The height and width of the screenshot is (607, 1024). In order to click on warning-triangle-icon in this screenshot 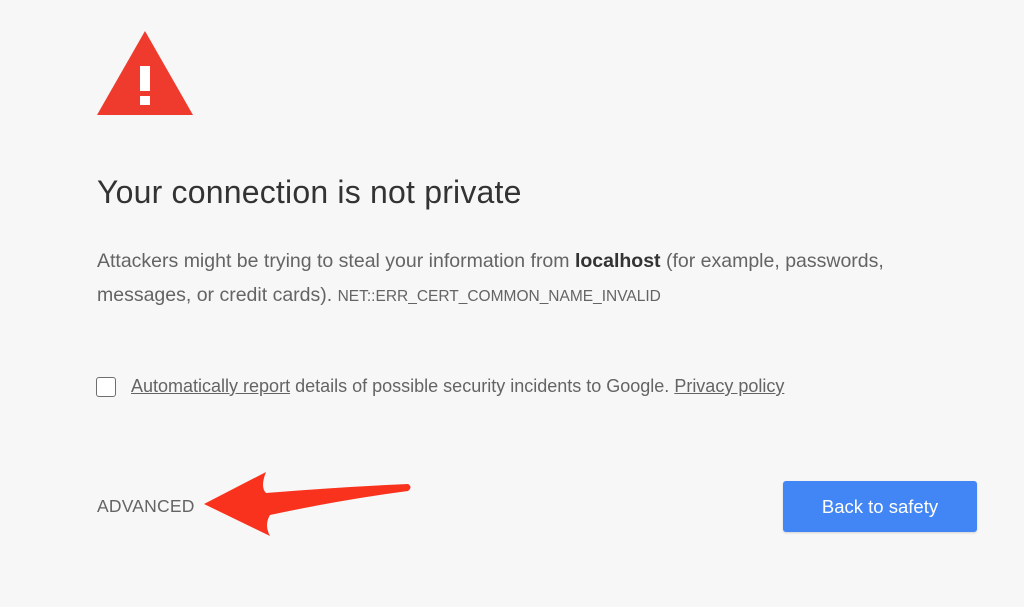, I will do `click(145, 73)`.